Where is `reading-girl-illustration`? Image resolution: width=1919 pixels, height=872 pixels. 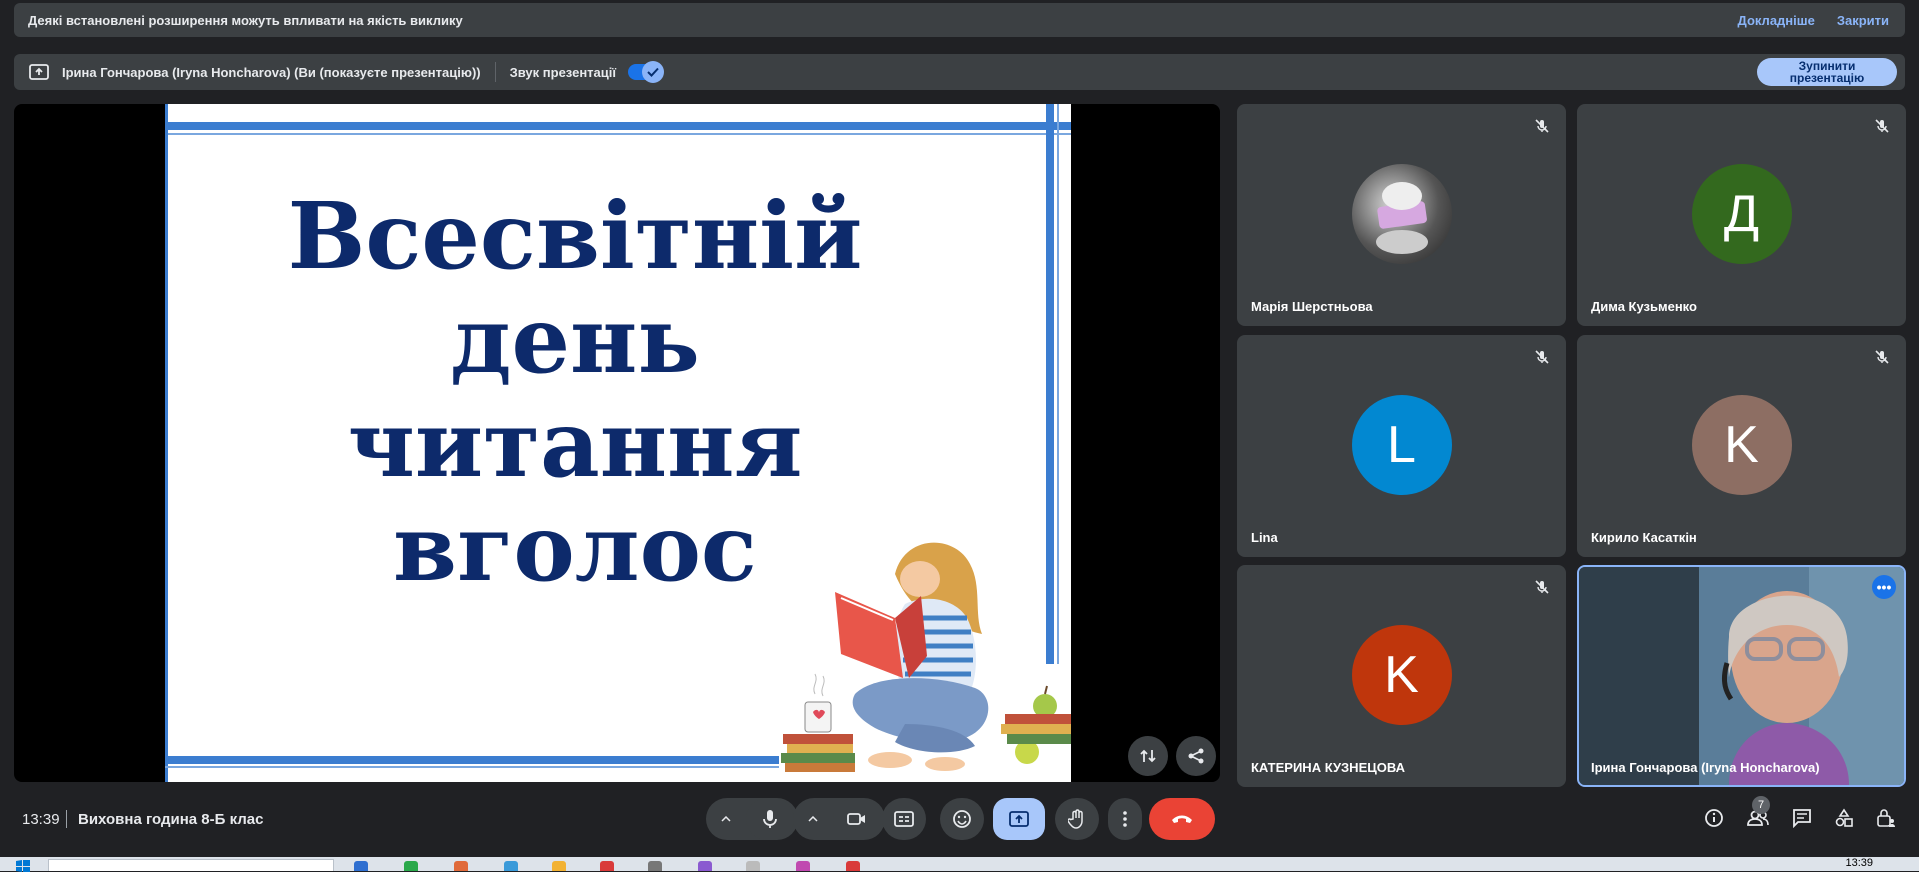
reading-girl-illustration is located at coordinates (926, 657).